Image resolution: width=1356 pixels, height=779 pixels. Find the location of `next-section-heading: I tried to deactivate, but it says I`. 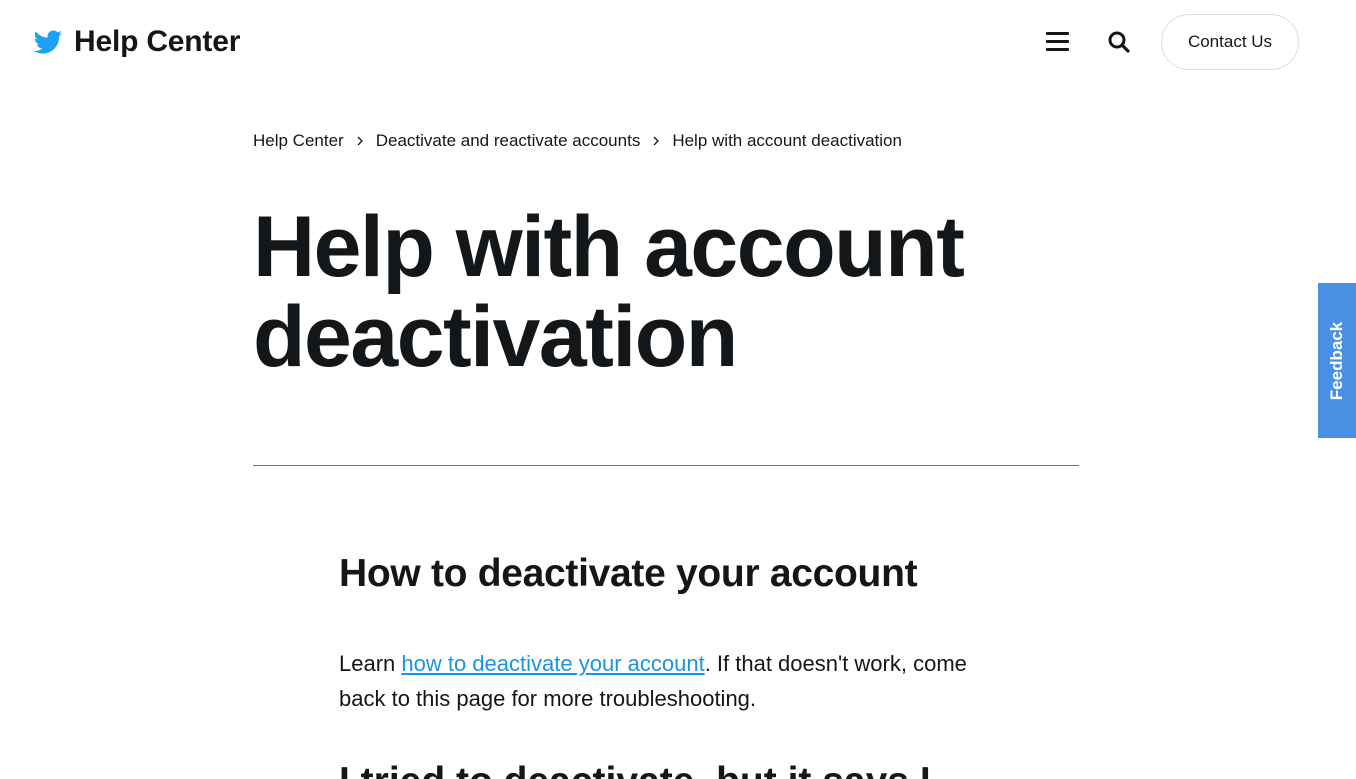

next-section-heading: I tried to deactivate, but it says I is located at coordinates (635, 768).